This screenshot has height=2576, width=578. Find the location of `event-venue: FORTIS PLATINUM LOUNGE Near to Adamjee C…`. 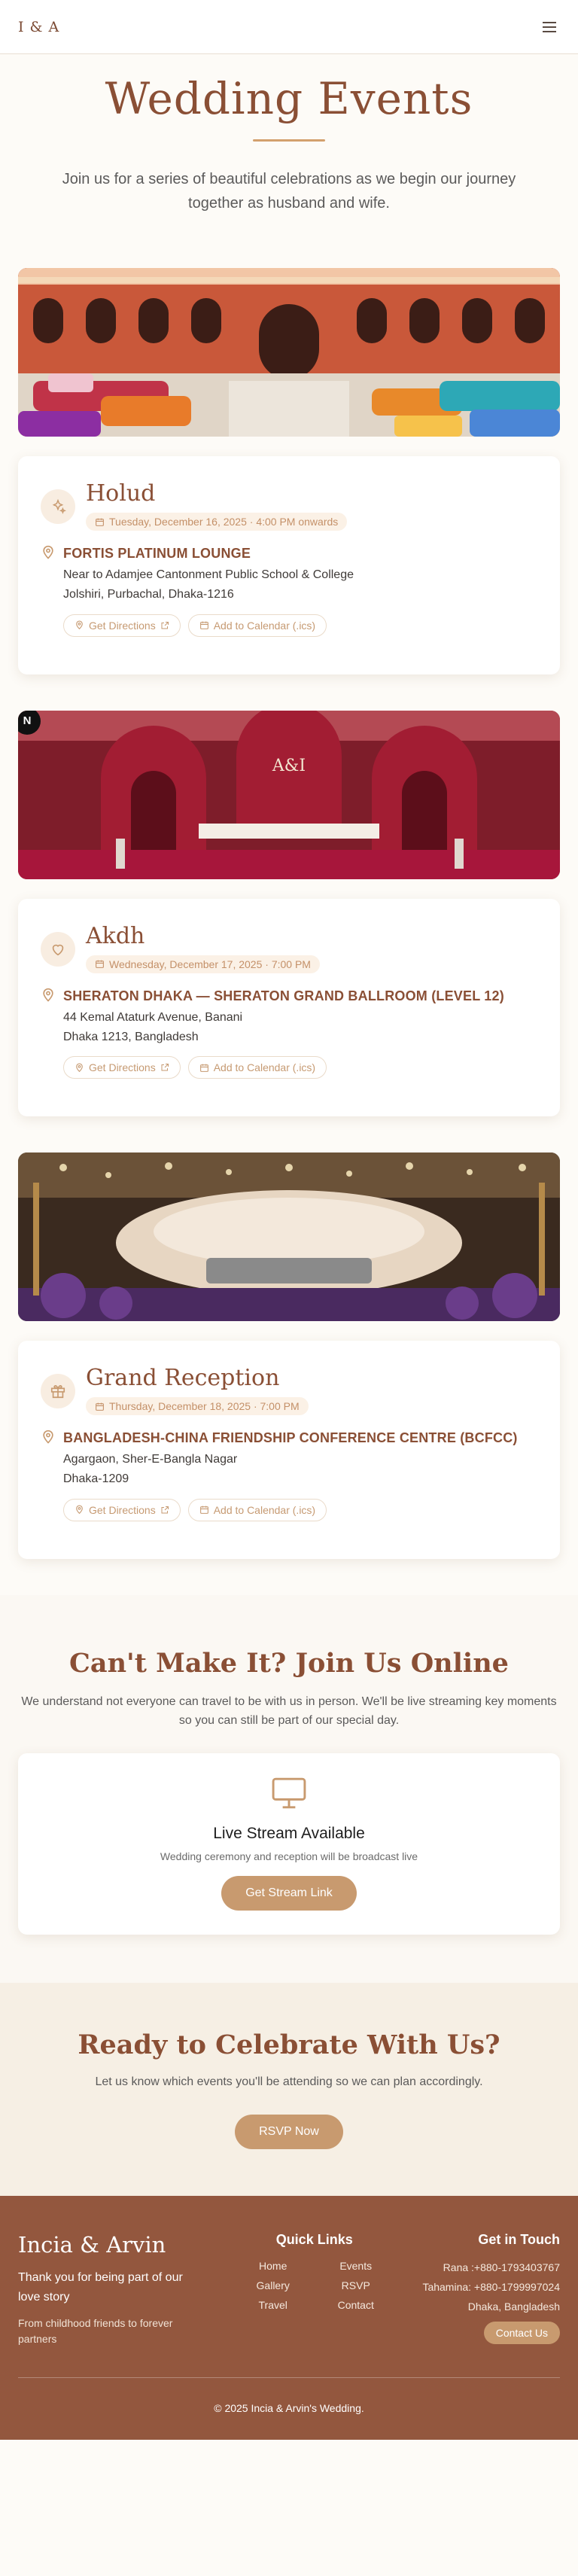

event-venue: FORTIS PLATINUM LOUNGE Near to Adamjee C… is located at coordinates (289, 573).